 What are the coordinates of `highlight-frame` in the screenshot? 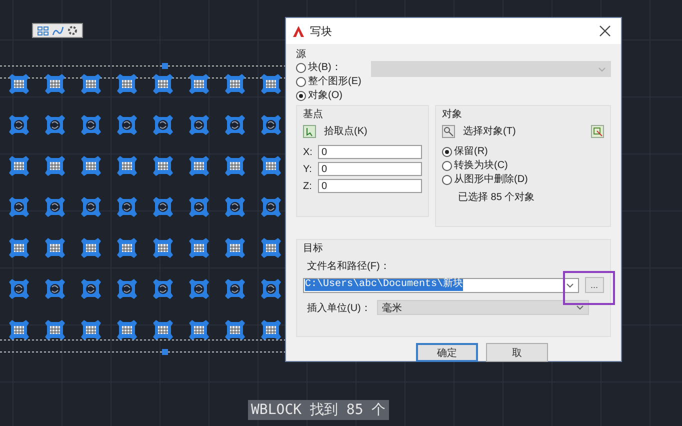 It's located at (589, 288).